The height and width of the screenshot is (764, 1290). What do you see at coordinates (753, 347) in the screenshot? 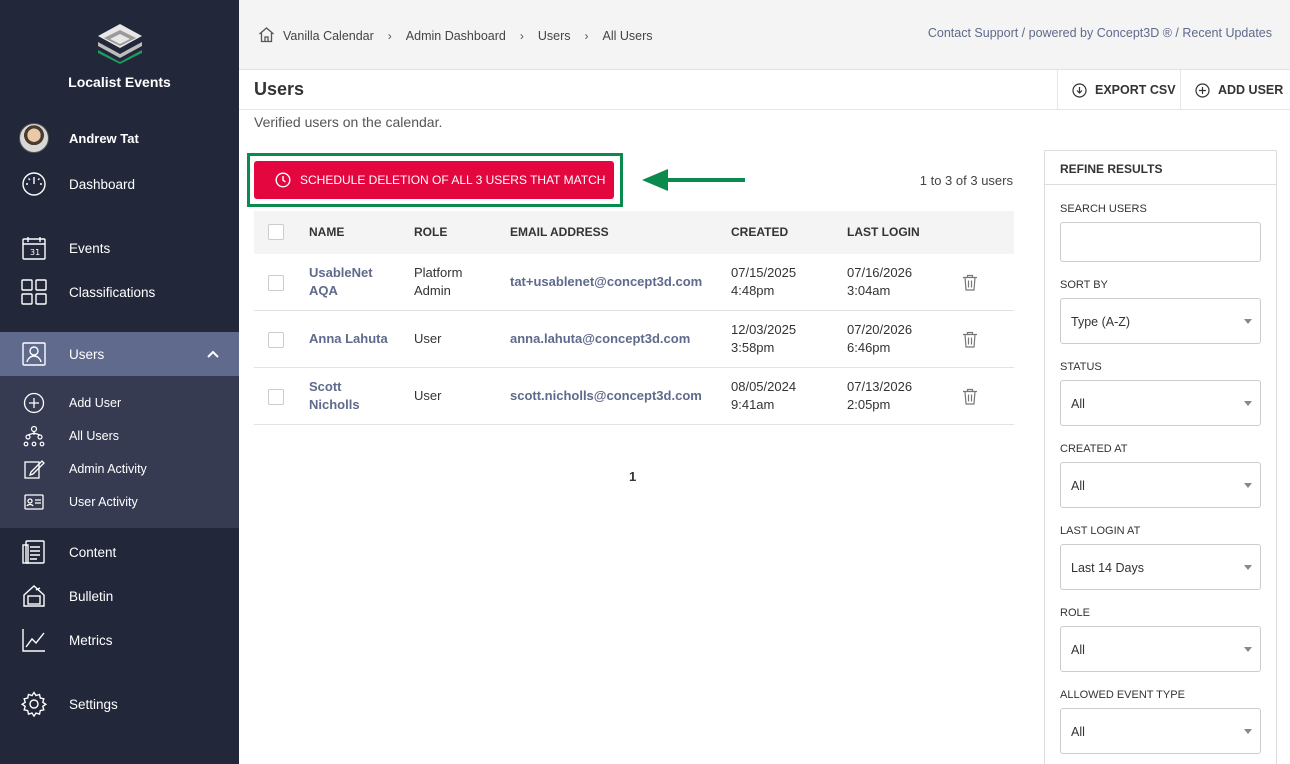
I see `created-time-line: 3:58pm` at bounding box center [753, 347].